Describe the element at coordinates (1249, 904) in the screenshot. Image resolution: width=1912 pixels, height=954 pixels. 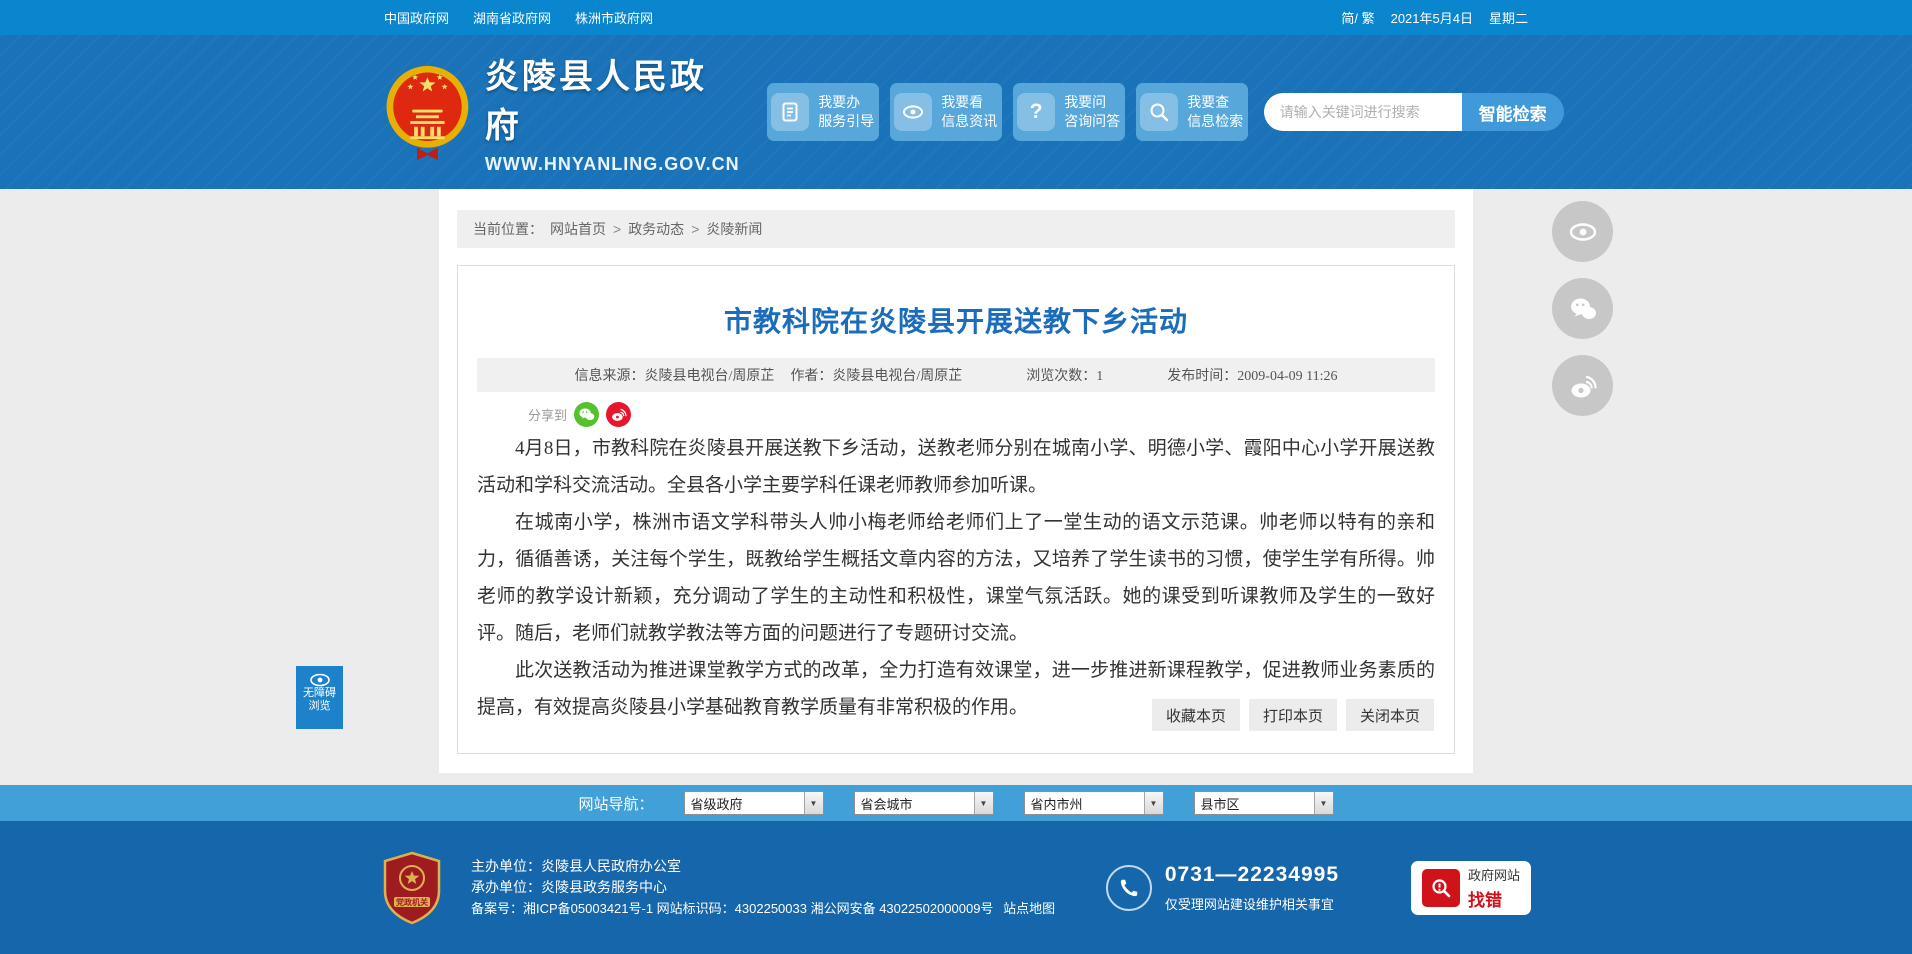
I see `contact-phone-note: 仅受理网站建设维护相关事宜` at that location.